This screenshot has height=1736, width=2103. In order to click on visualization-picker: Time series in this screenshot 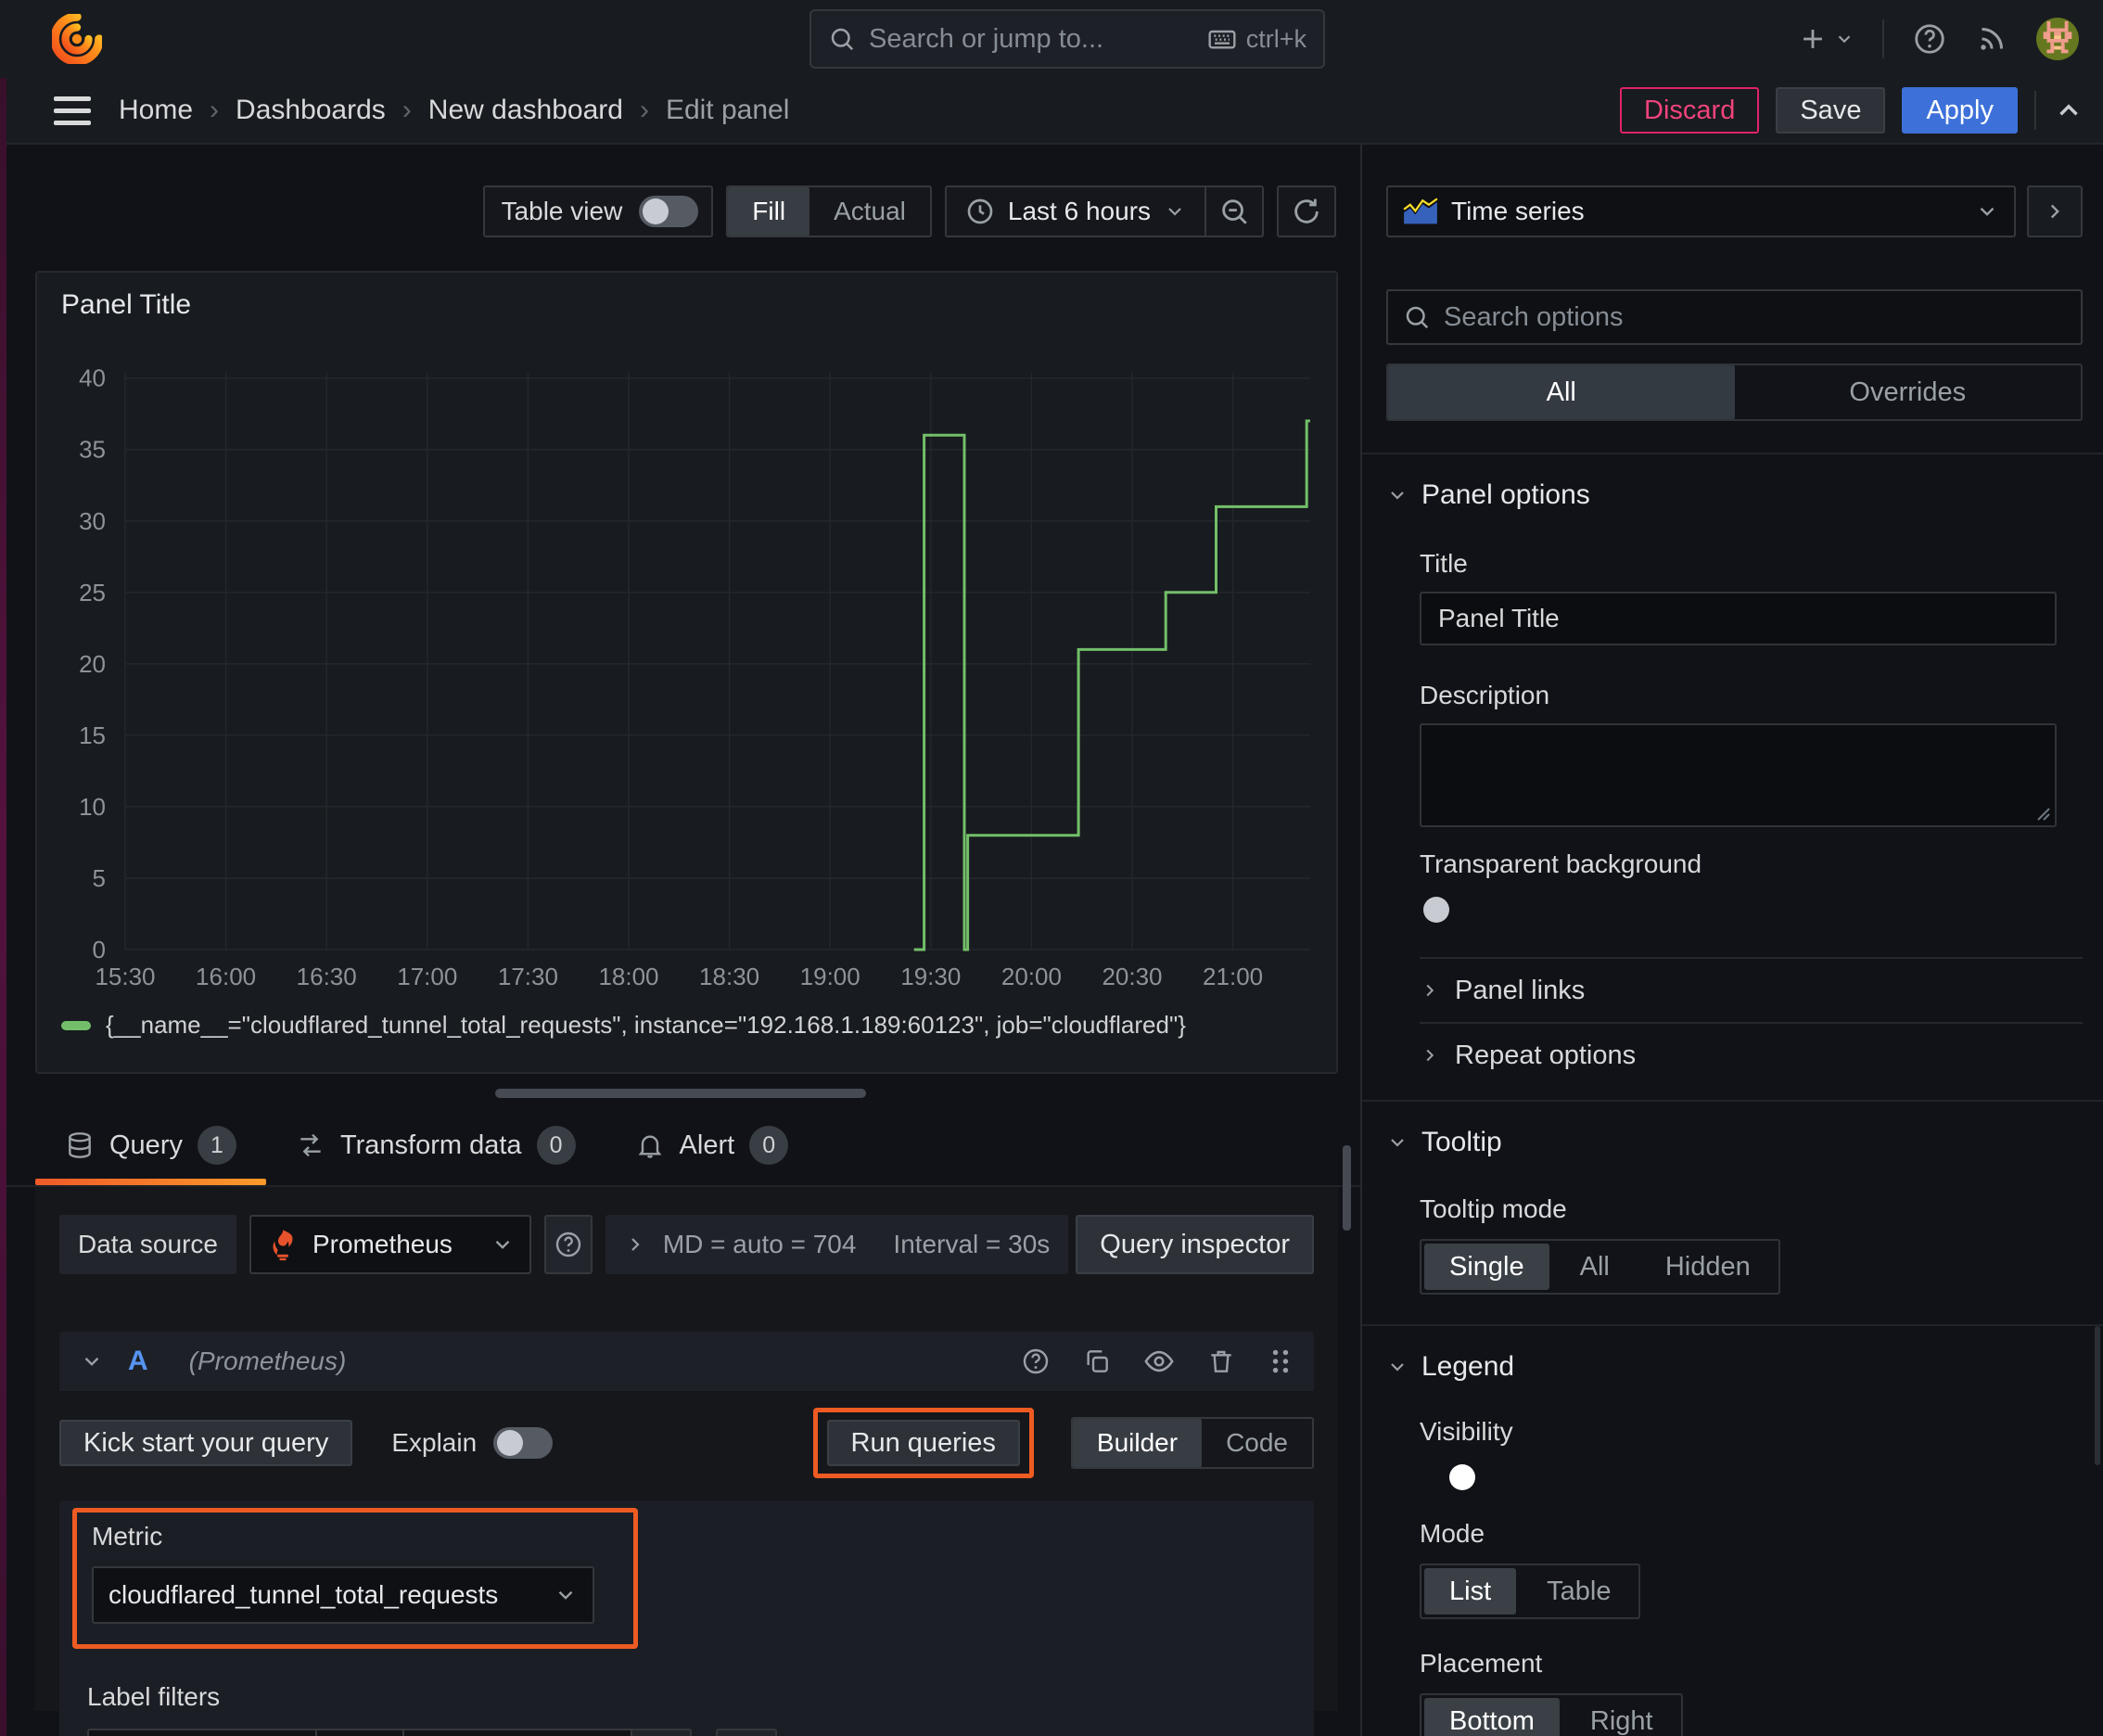, I will do `click(1701, 211)`.